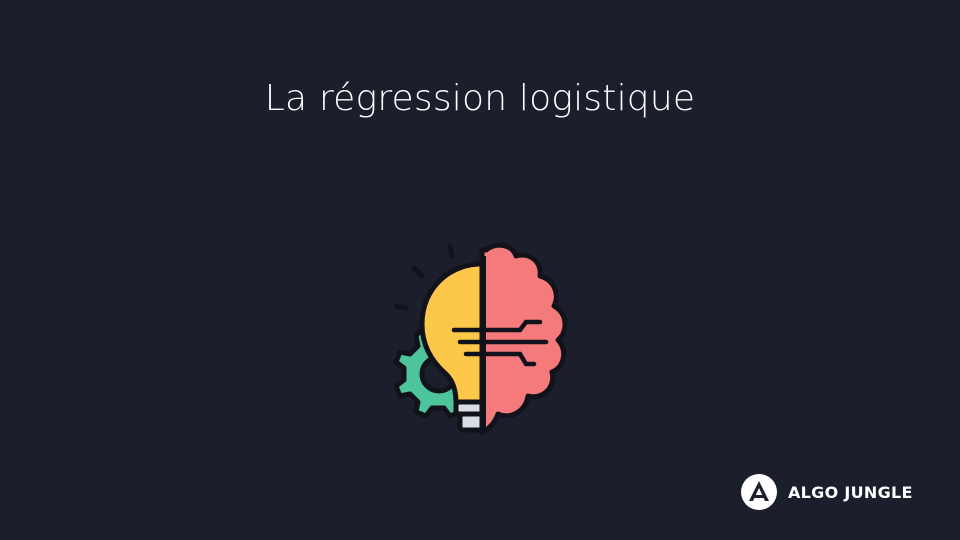 This screenshot has height=540, width=960. What do you see at coordinates (759, 492) in the screenshot?
I see `algo-jungle-logo-icon` at bounding box center [759, 492].